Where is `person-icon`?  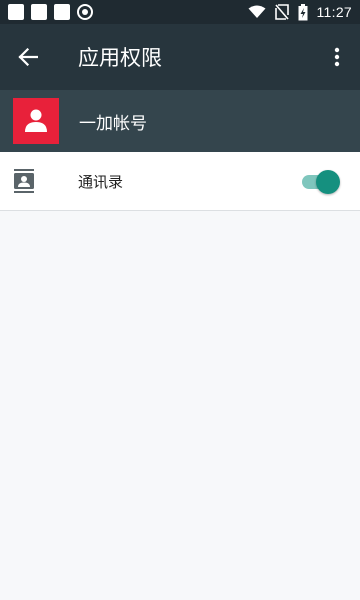 person-icon is located at coordinates (36, 120).